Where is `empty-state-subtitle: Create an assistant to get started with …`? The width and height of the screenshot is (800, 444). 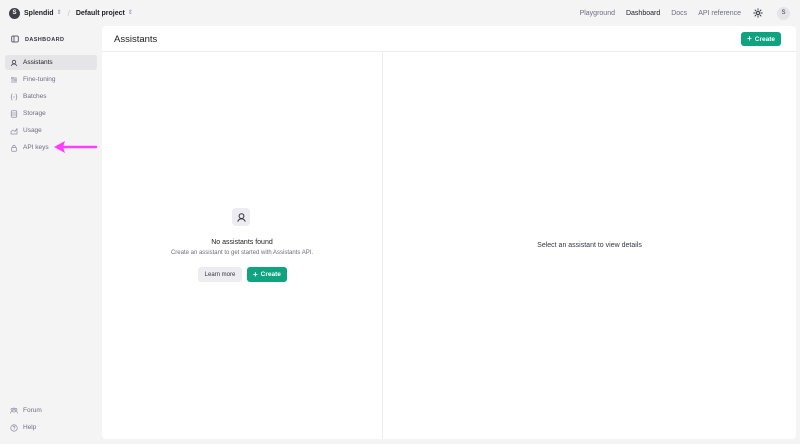 empty-state-subtitle: Create an assistant to get started with … is located at coordinates (242, 253).